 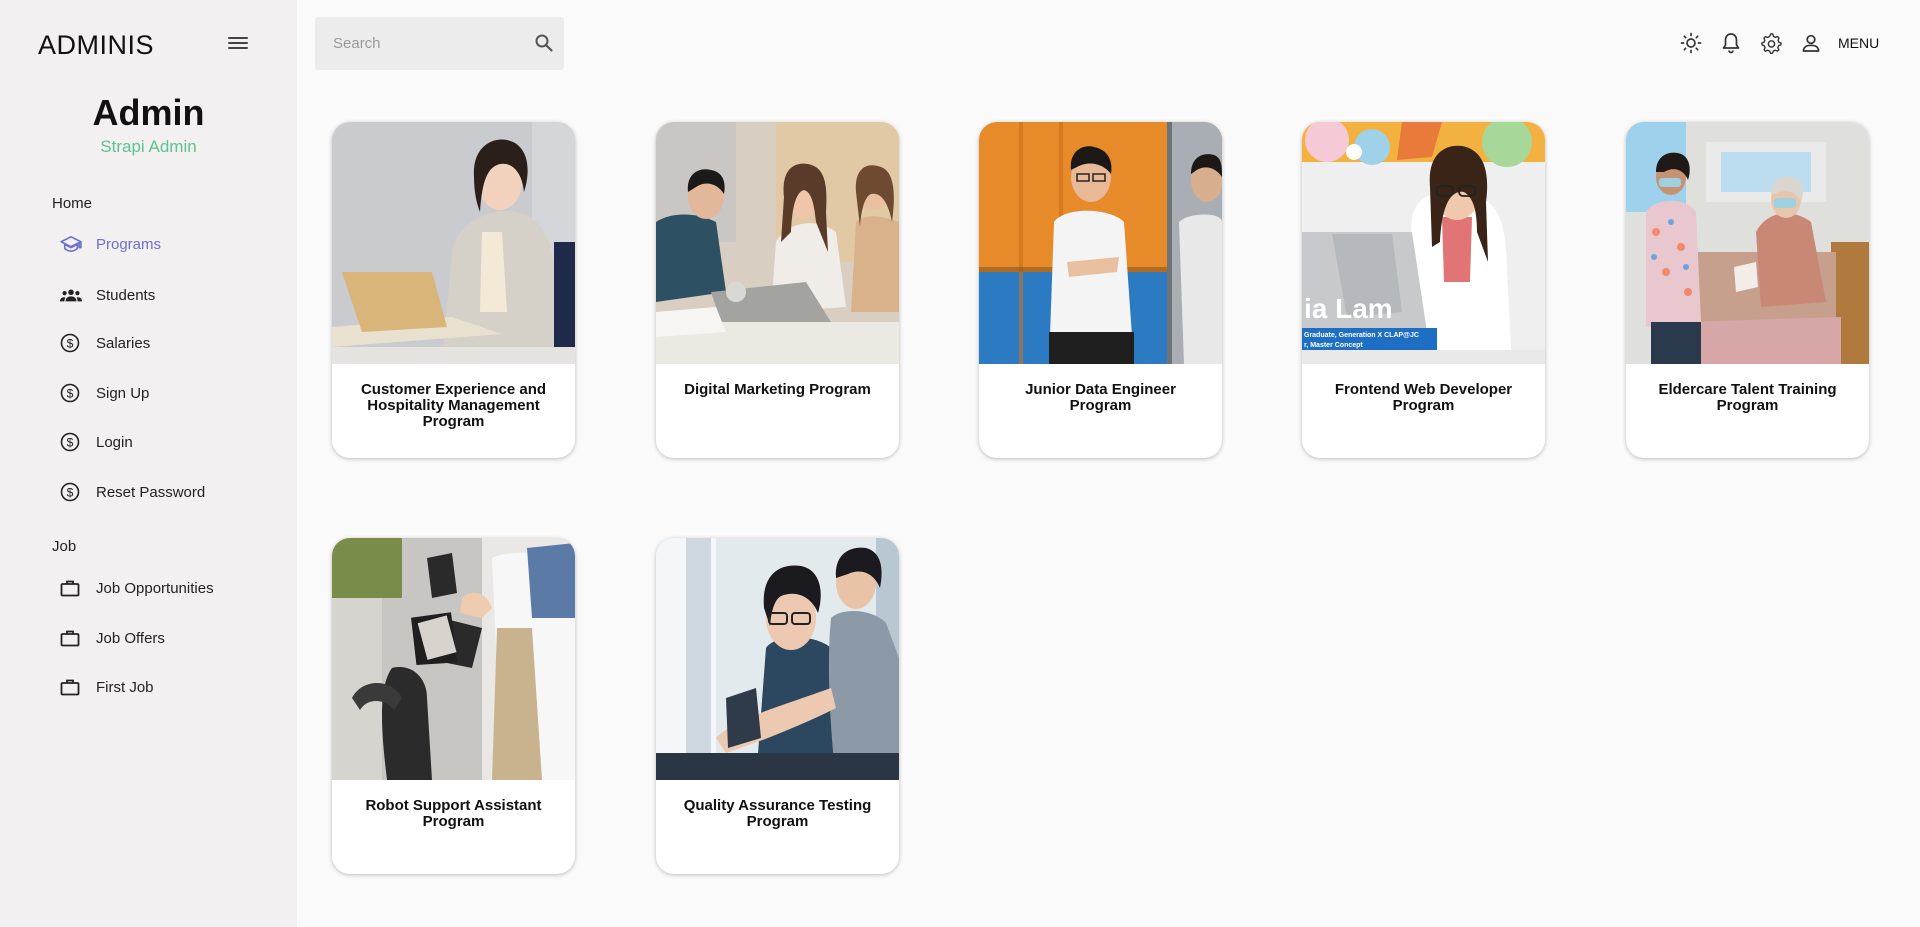 I want to click on people-icon, so click(x=72, y=295).